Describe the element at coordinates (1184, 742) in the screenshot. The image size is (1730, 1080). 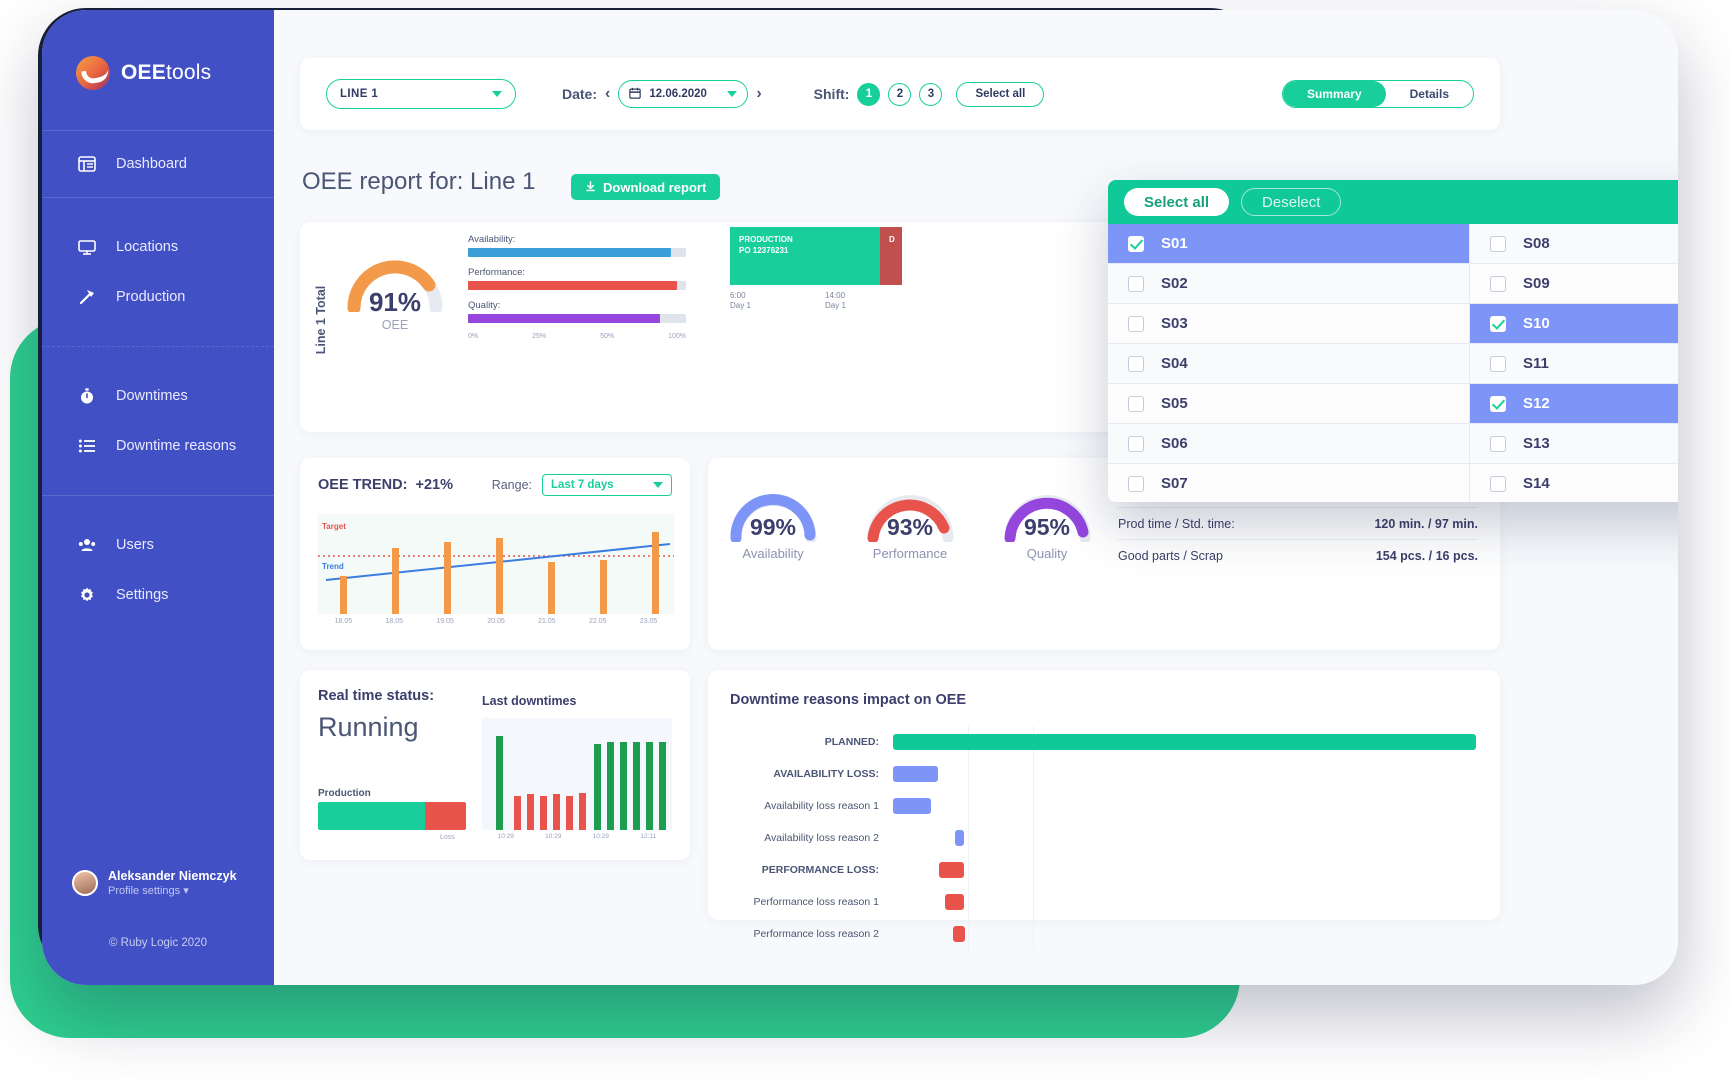
I see `reason-bar` at that location.